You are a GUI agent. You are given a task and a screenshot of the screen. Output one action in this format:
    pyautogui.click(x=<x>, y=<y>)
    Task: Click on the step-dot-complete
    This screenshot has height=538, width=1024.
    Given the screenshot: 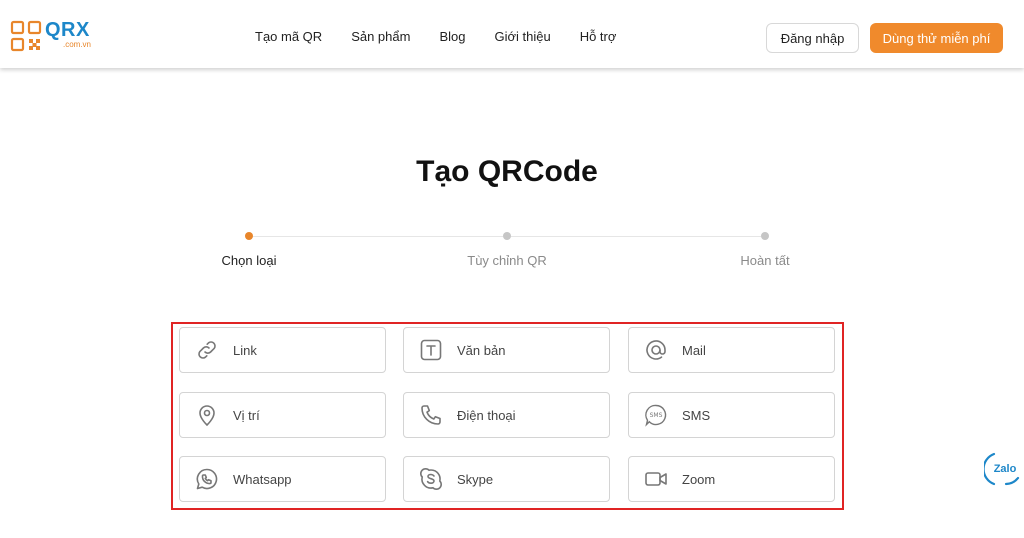 What is the action you would take?
    pyautogui.click(x=765, y=236)
    